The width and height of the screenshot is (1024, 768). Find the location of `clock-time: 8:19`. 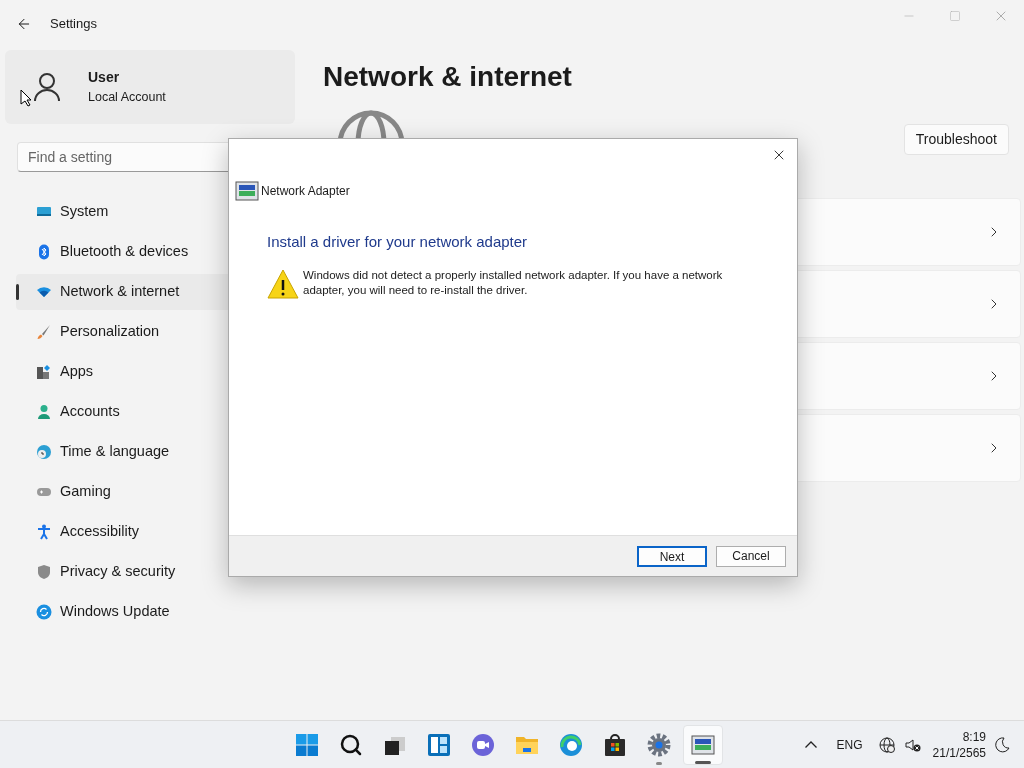

clock-time: 8:19 is located at coordinates (974, 736).